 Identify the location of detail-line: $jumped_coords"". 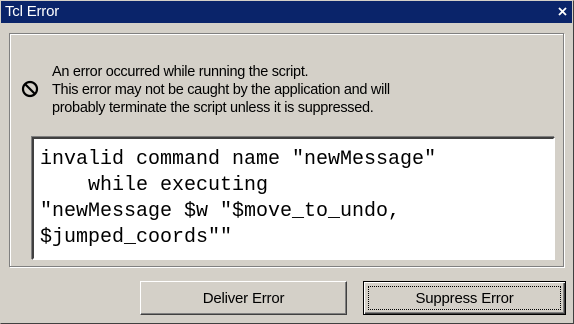
(136, 237).